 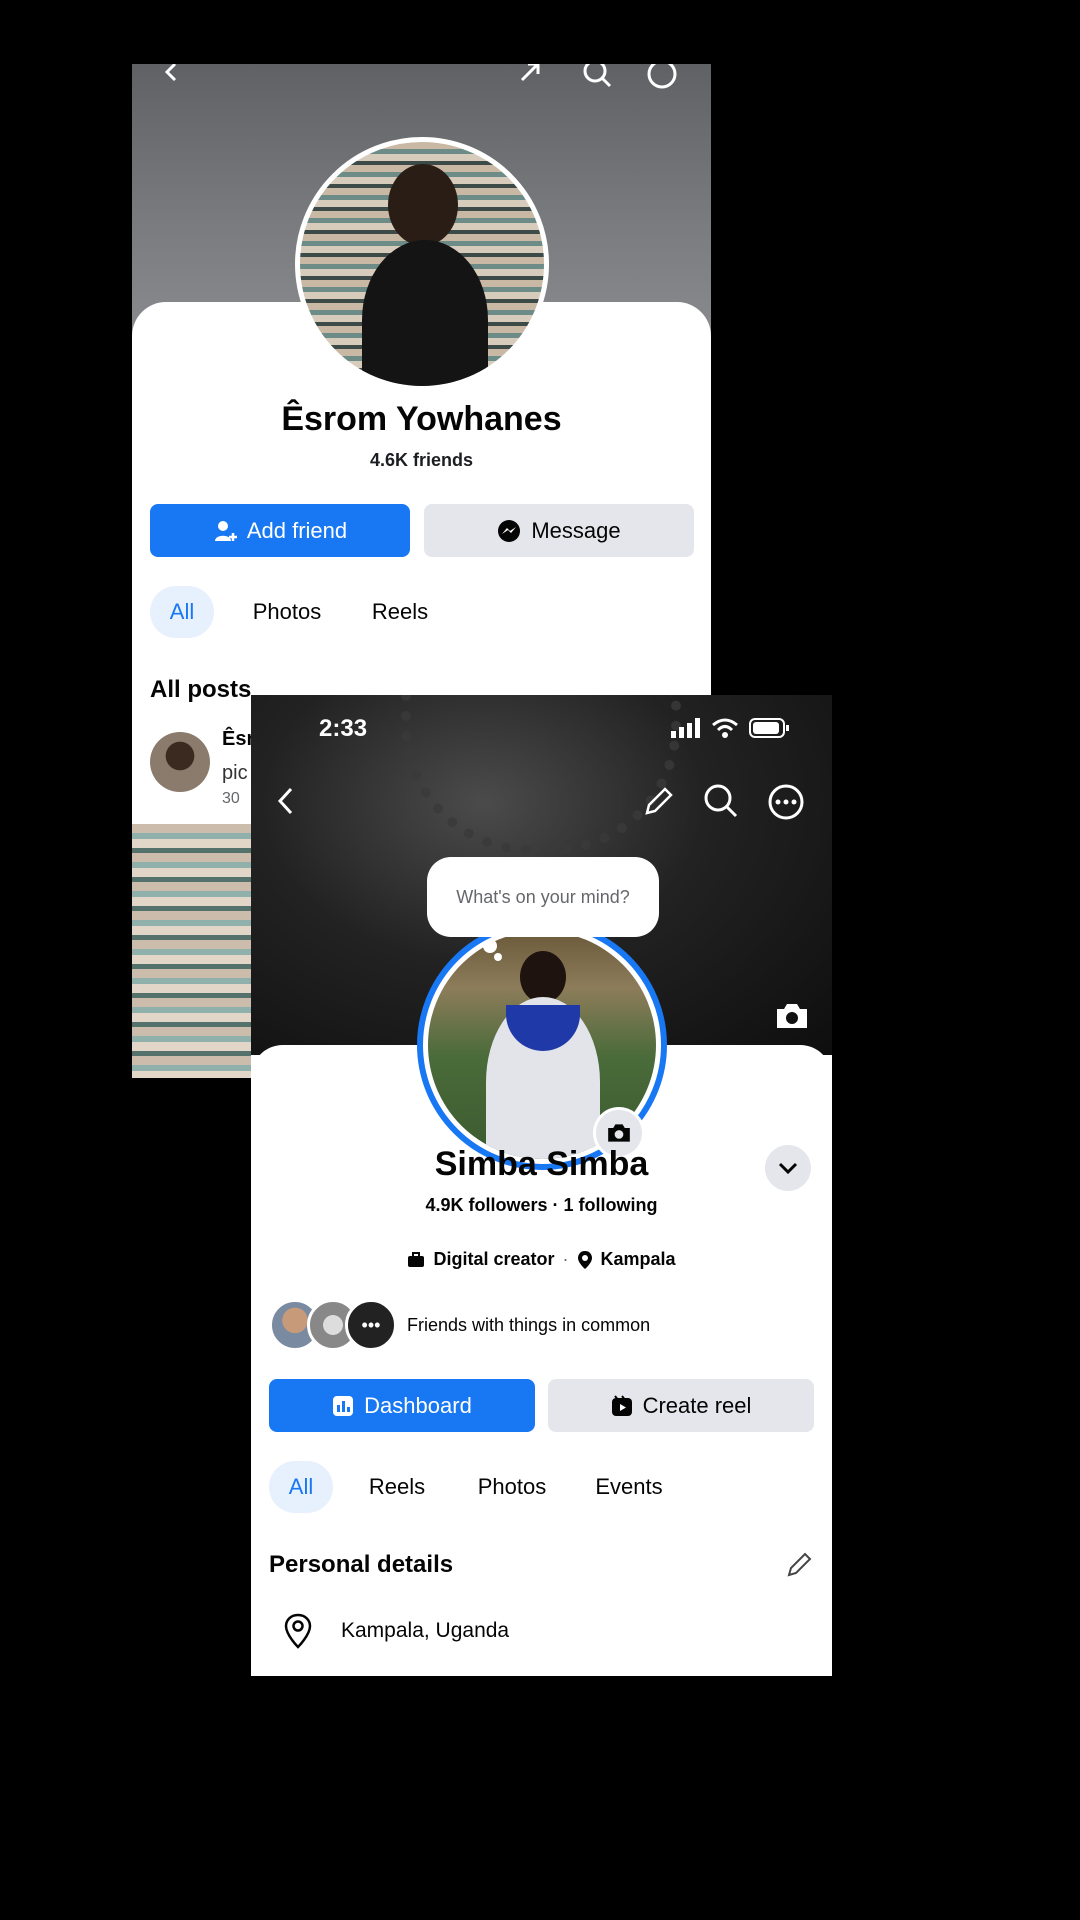 What do you see at coordinates (638, 1259) in the screenshot?
I see `location-label: Kampala` at bounding box center [638, 1259].